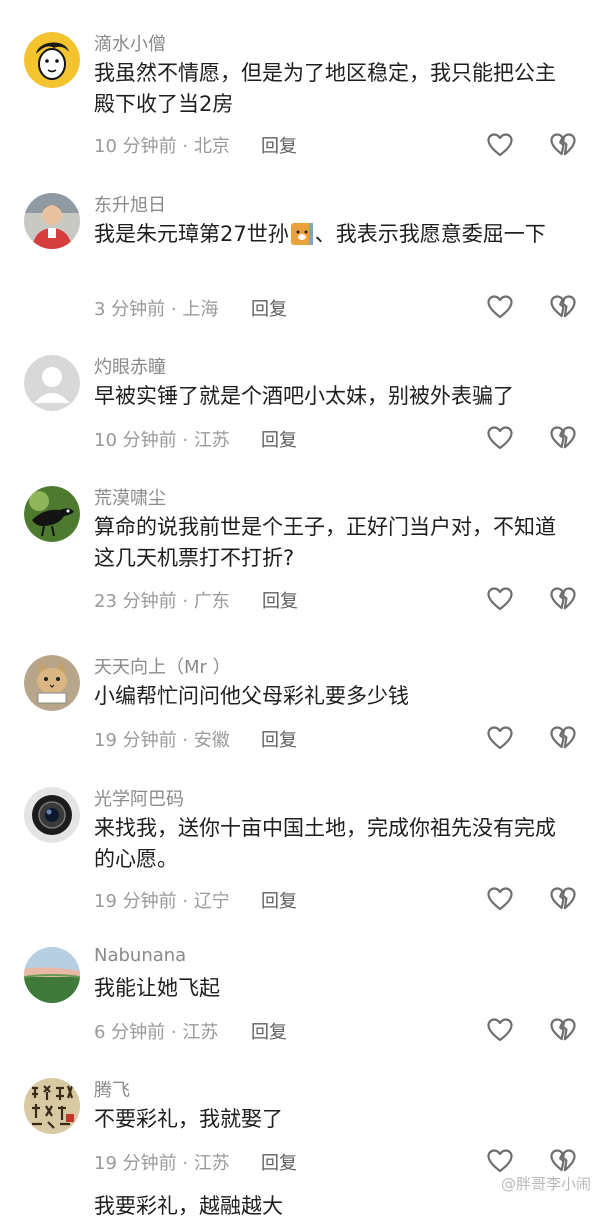 The width and height of the screenshot is (599, 1220). What do you see at coordinates (188, 1119) in the screenshot?
I see `comment-text: 不要彩礼，我就娶了` at bounding box center [188, 1119].